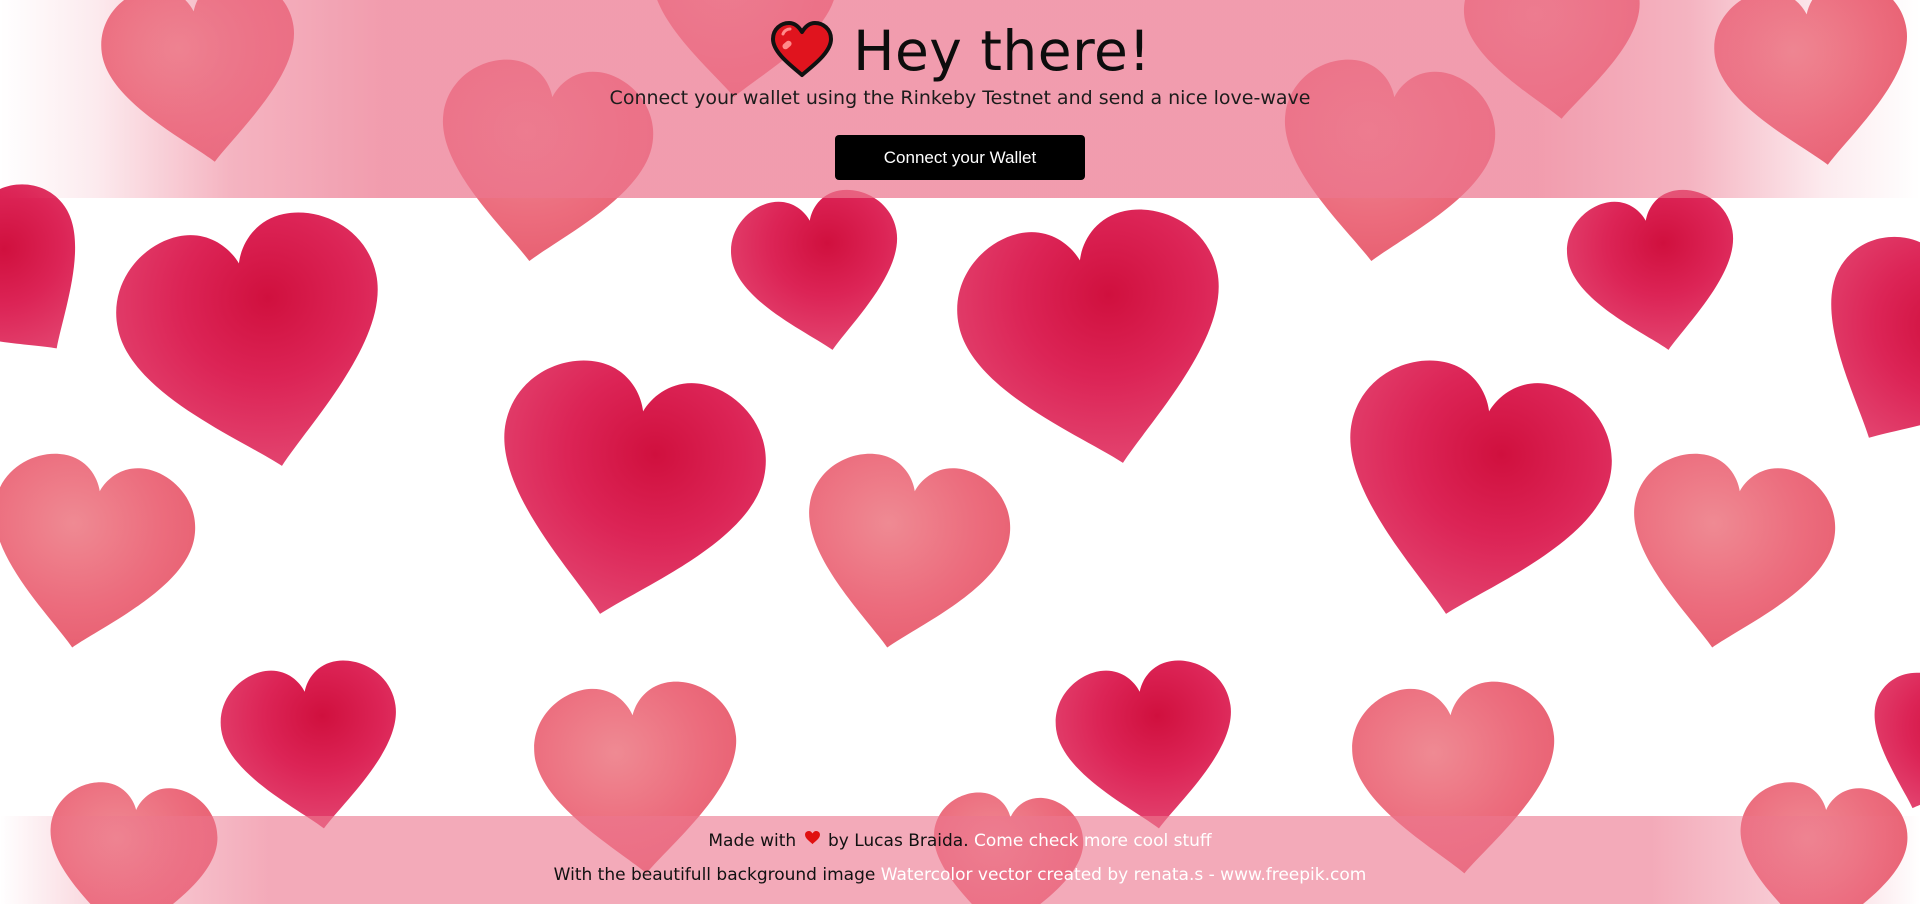  I want to click on made-with-text: Made with, so click(752, 841).